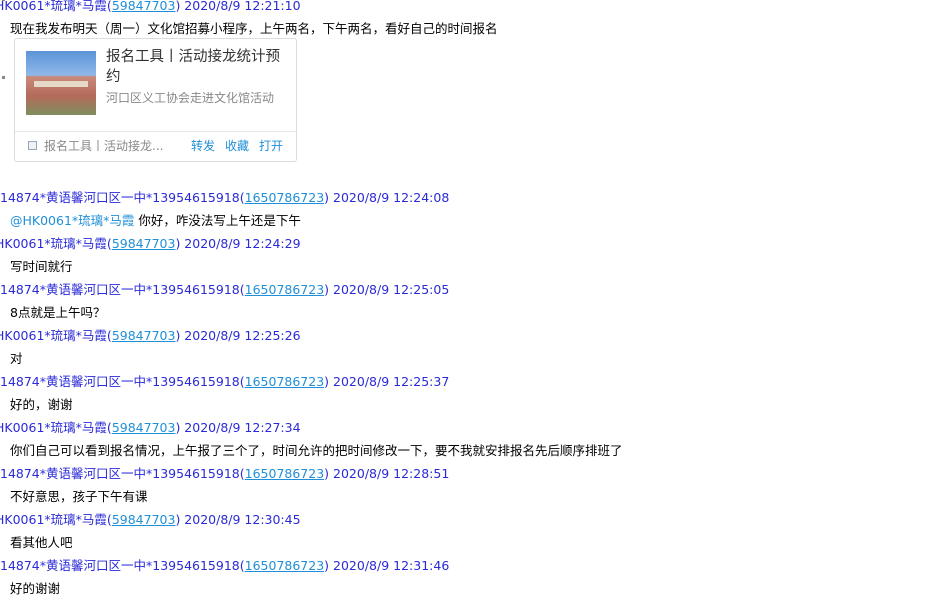  What do you see at coordinates (41, 266) in the screenshot?
I see `message-text: 写时间就行` at bounding box center [41, 266].